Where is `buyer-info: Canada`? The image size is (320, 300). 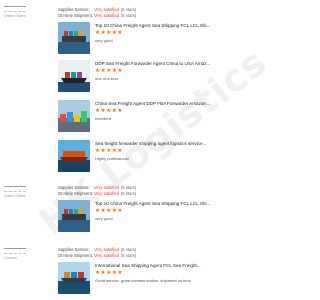 buyer-info: Canada is located at coordinates (24, 254).